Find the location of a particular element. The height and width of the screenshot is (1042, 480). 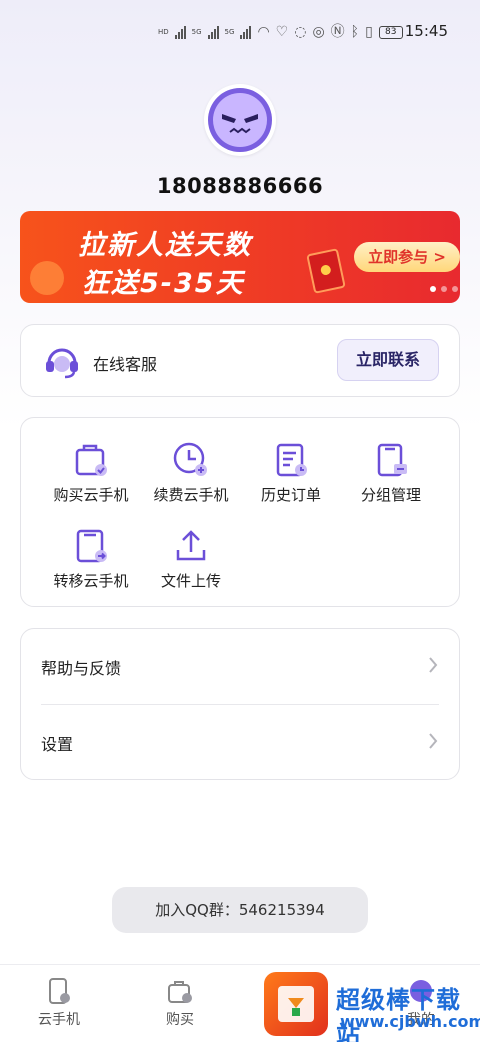

tab-label: 云手机 is located at coordinates (59, 1020).